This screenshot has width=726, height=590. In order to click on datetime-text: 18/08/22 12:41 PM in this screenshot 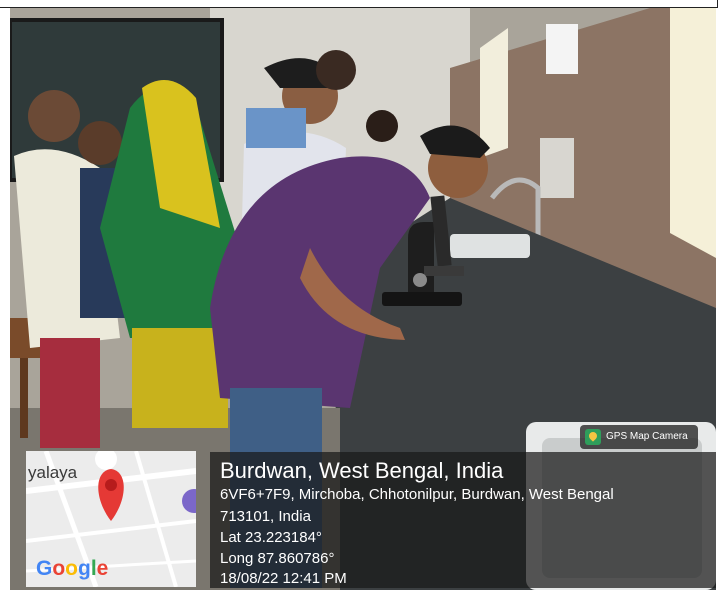, I will do `click(283, 578)`.